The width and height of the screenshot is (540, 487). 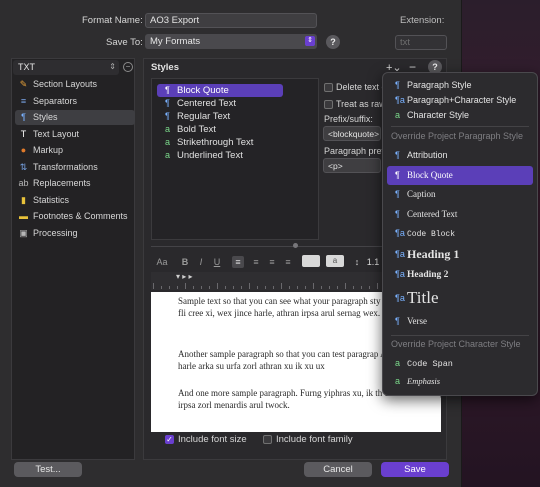 I want to click on align-justify-icon: ≡, so click(x=288, y=262).